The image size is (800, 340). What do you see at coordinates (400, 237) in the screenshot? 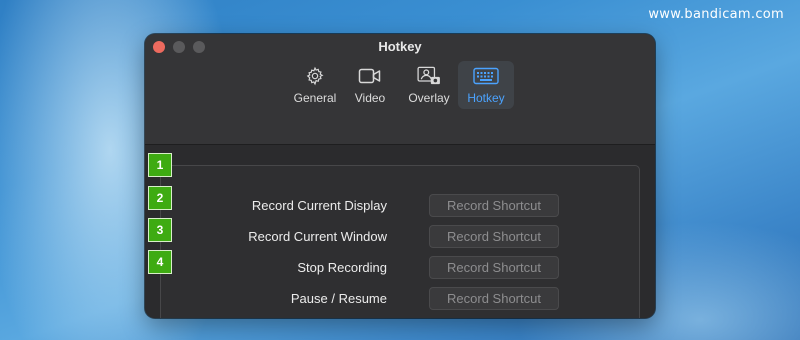
I see `hotkey-row-record-window: Record Current Window Record Shortcut` at bounding box center [400, 237].